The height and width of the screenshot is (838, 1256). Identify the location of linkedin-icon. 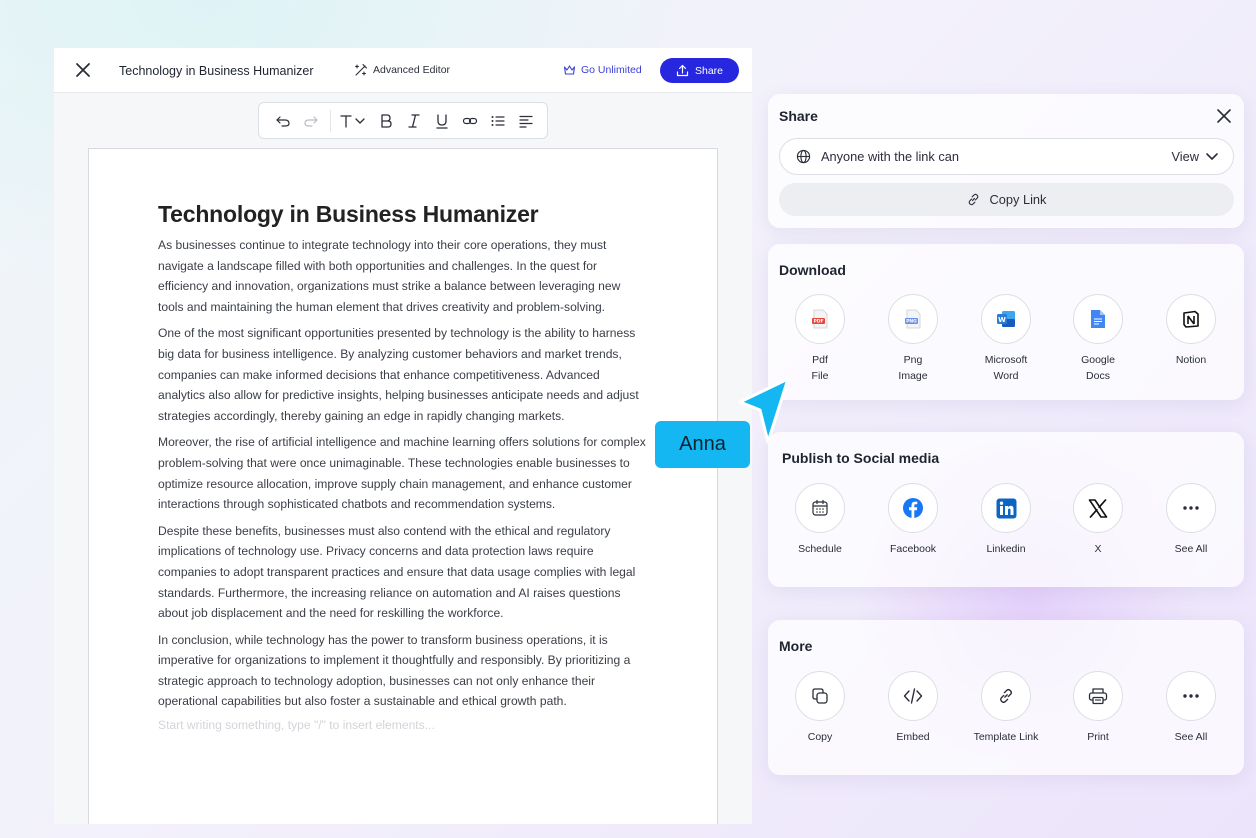
(1006, 508).